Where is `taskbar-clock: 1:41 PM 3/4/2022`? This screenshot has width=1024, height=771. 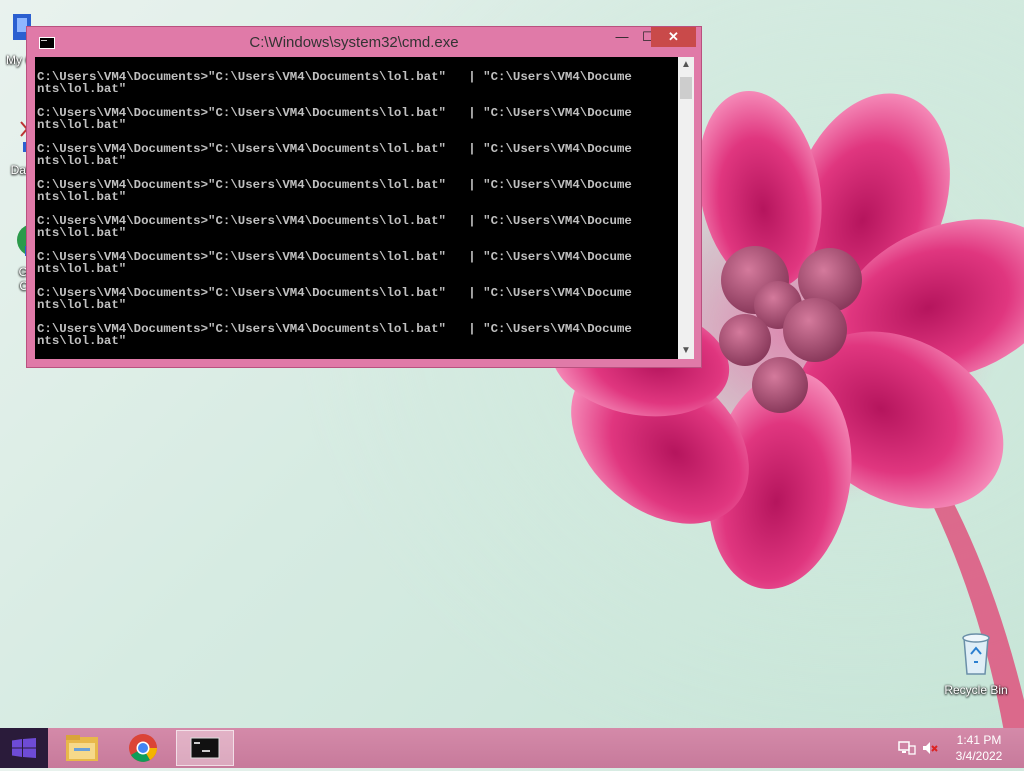 taskbar-clock: 1:41 PM 3/4/2022 is located at coordinates (979, 748).